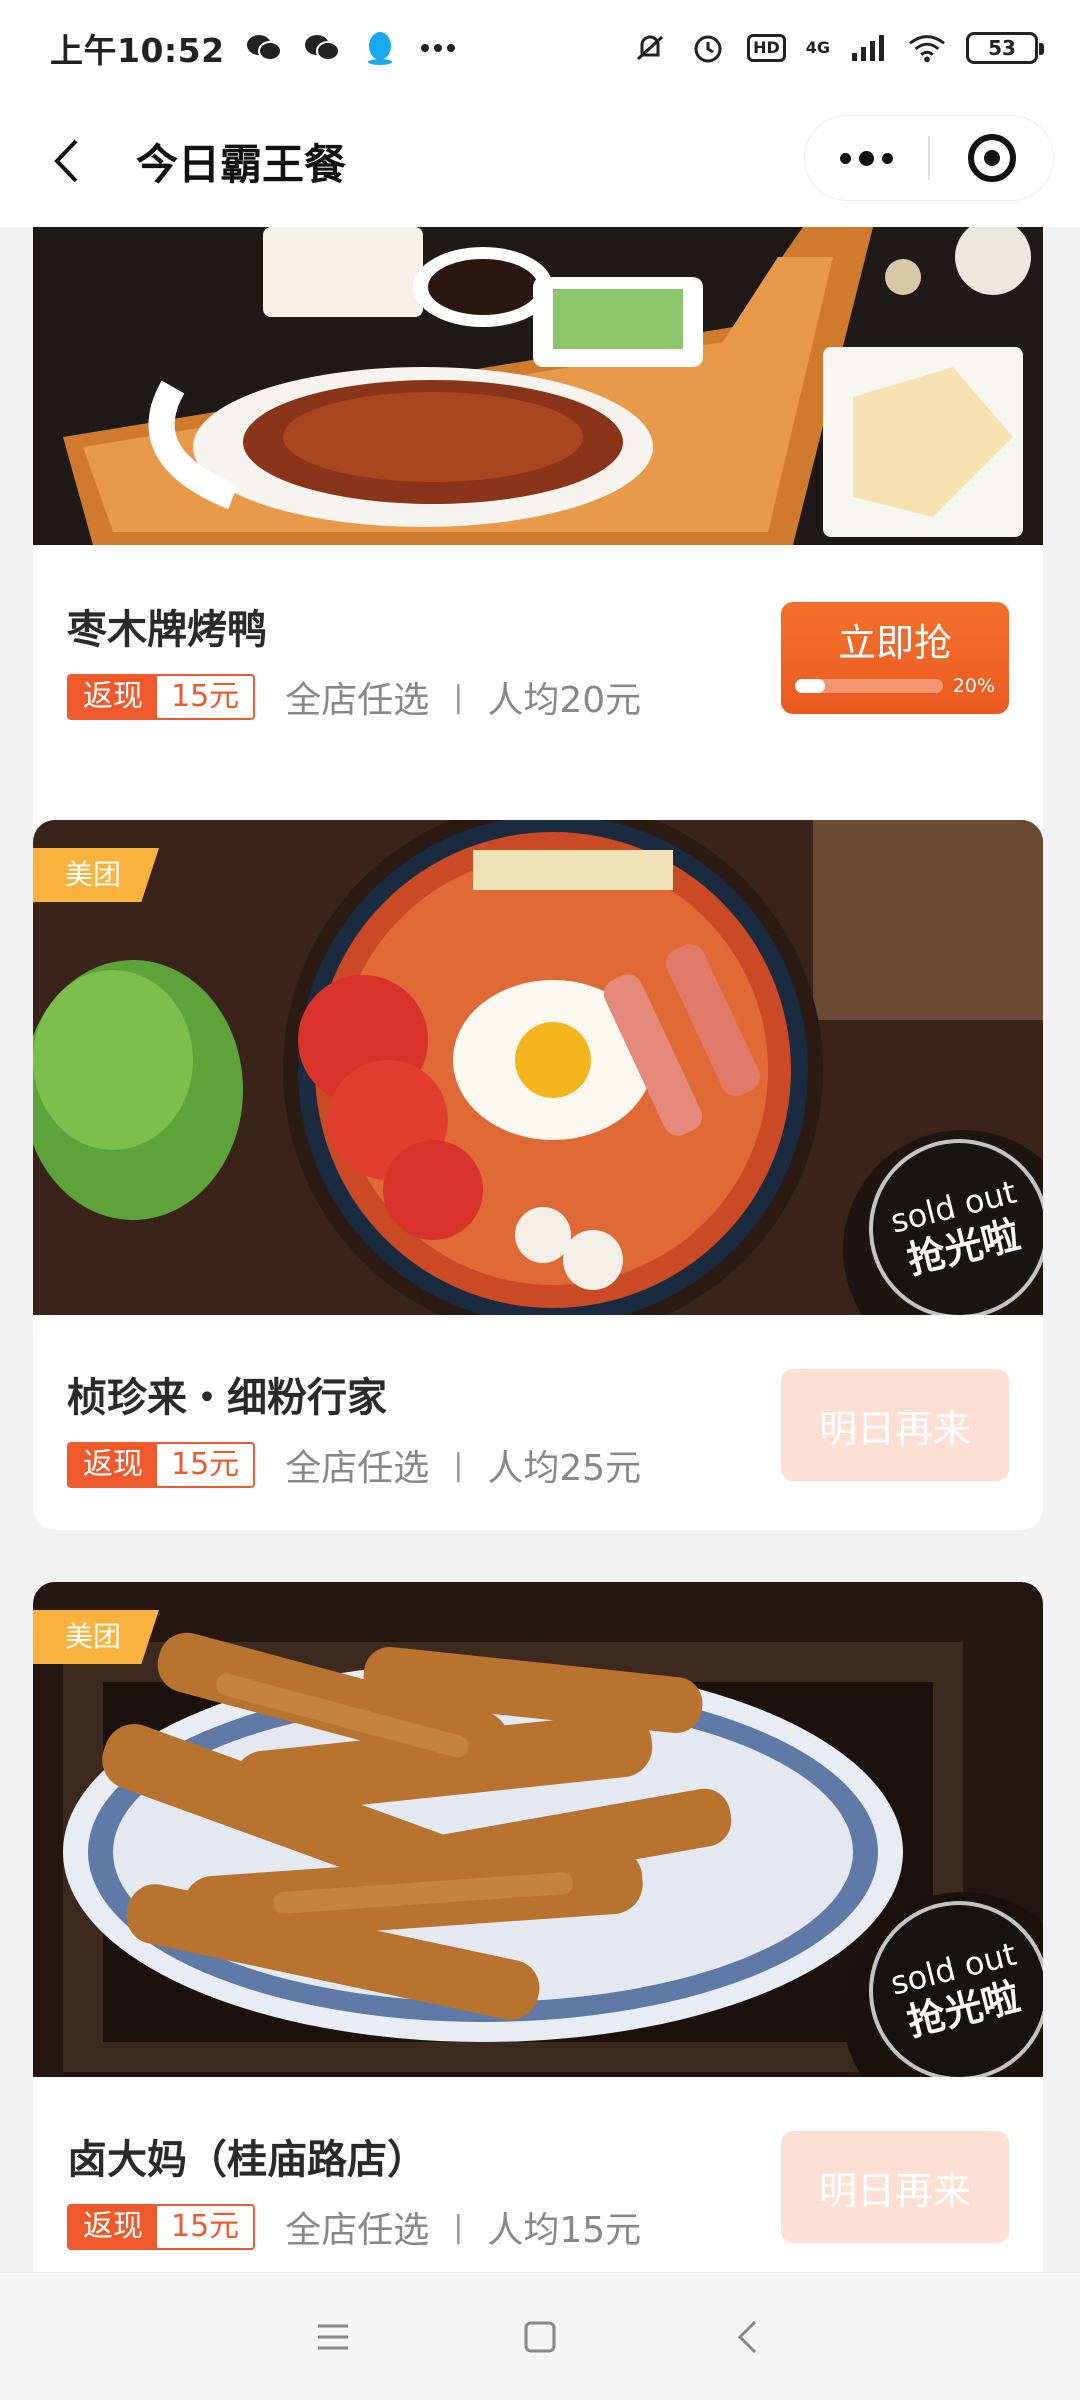  I want to click on deal-info: 卤大妈（桂庙路店） 返现 15元 全店任选 | 人均15元 明日再来, so click(538, 2174).